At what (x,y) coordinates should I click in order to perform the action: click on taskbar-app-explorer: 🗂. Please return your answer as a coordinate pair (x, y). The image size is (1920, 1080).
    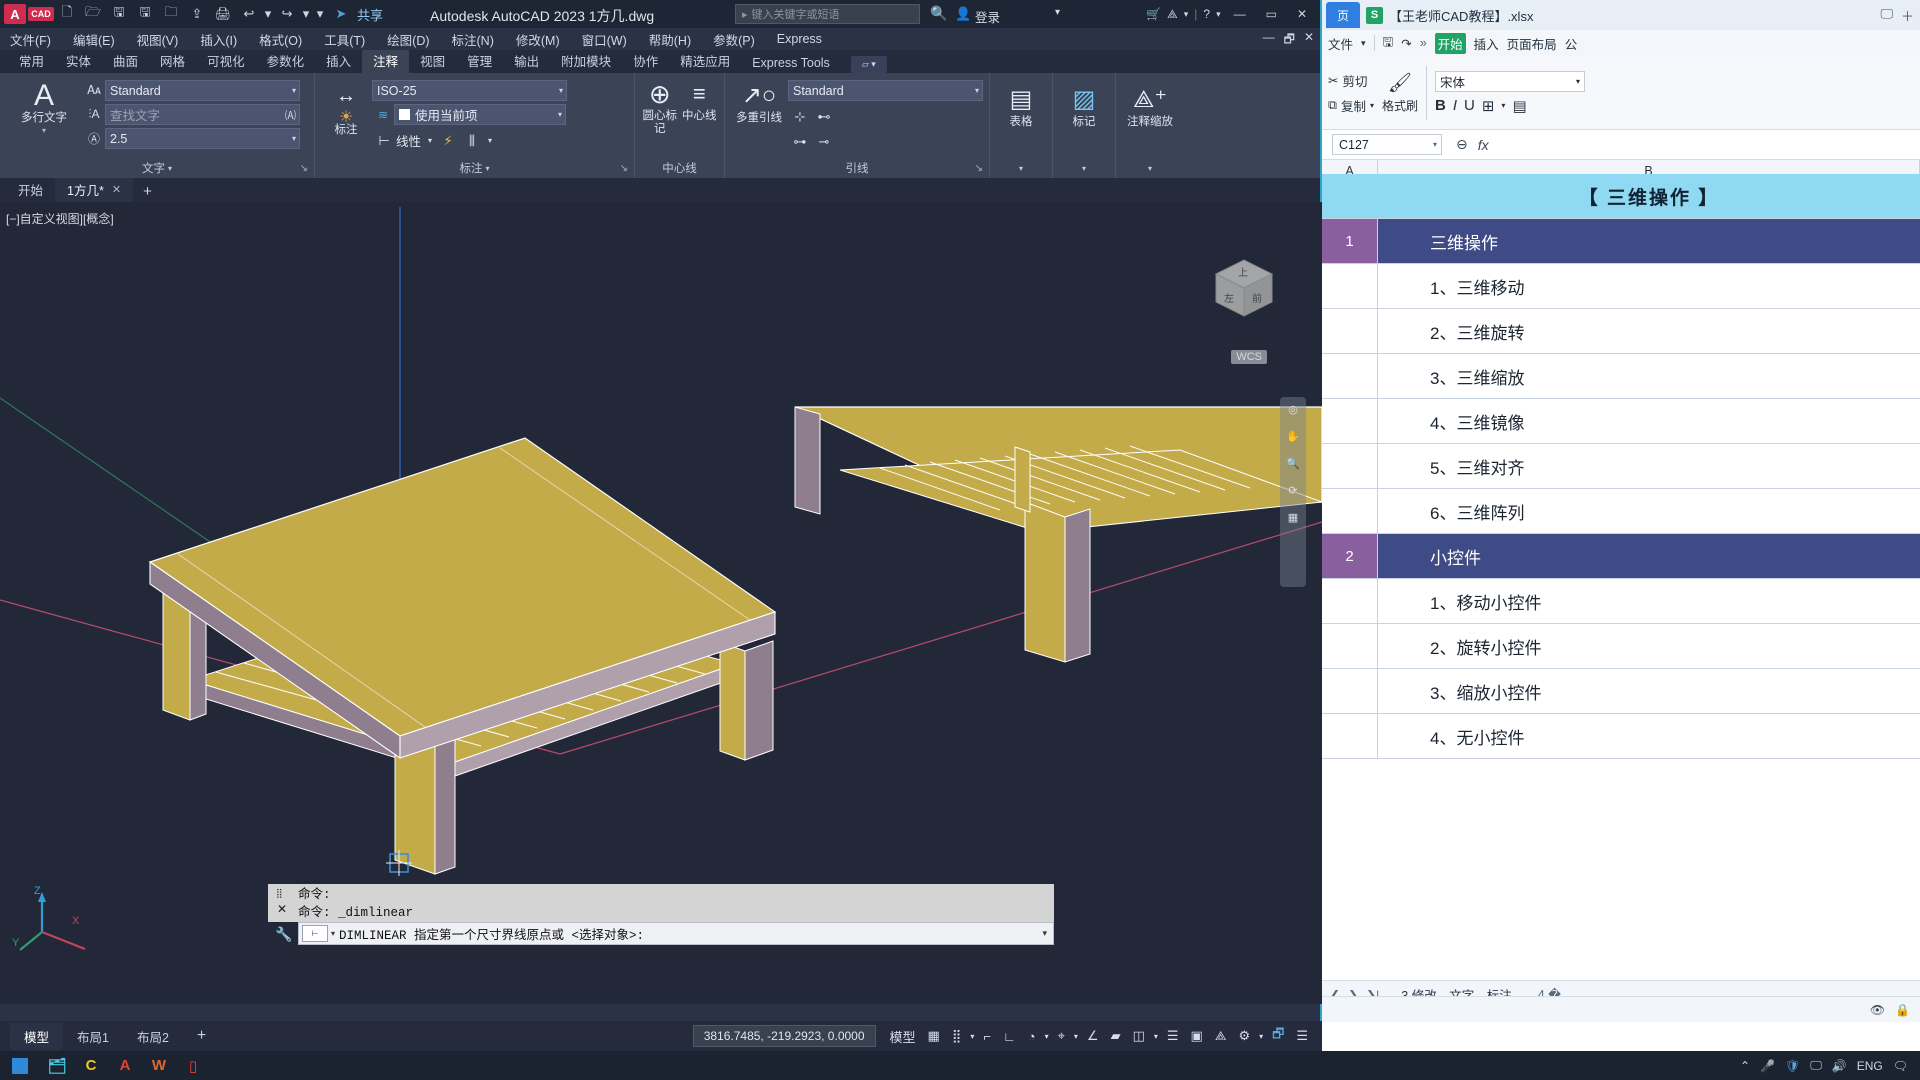
    Looking at the image, I should click on (57, 1065).